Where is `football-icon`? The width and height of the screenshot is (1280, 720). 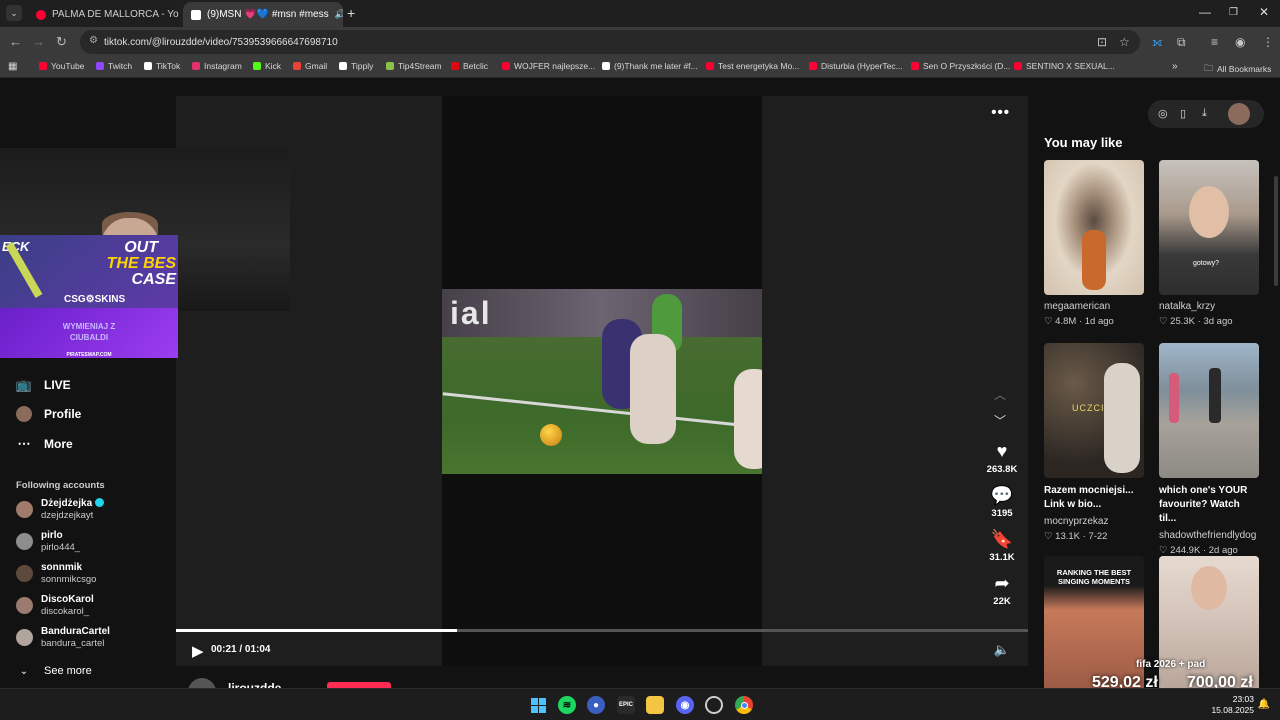 football-icon is located at coordinates (551, 435).